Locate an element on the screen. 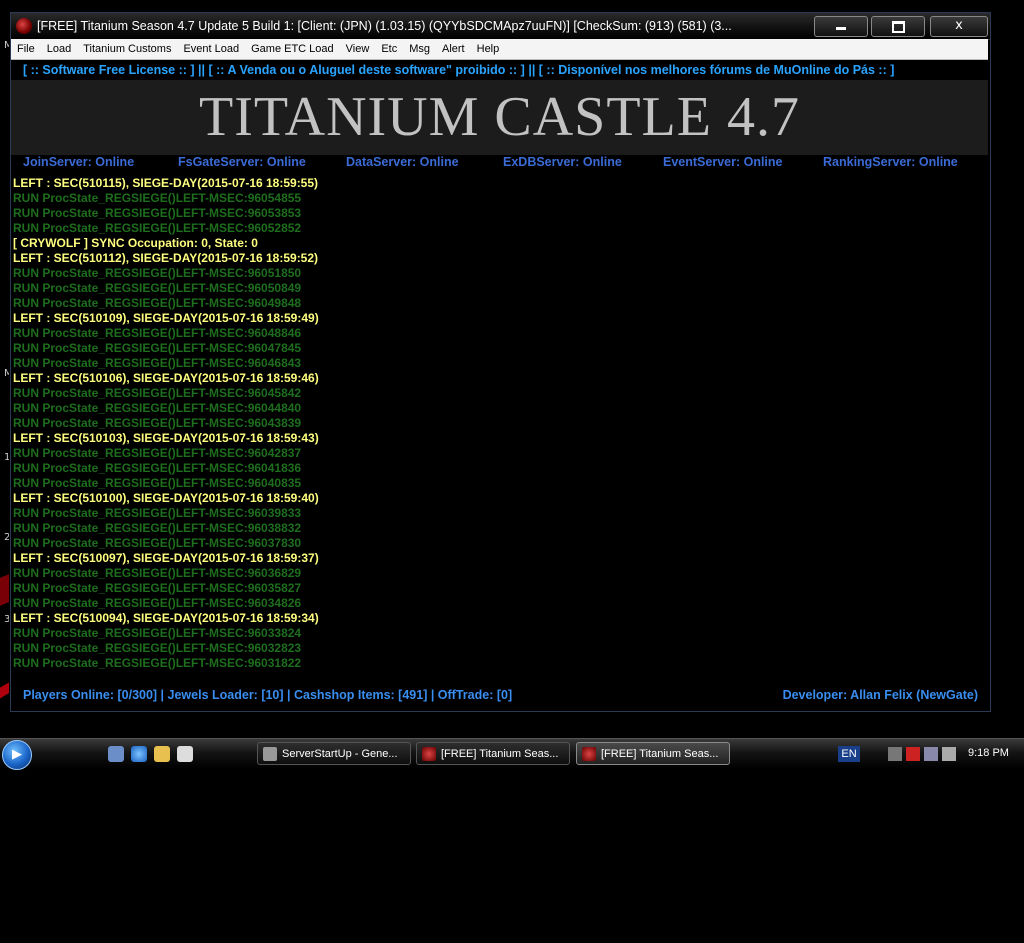 The height and width of the screenshot is (943, 1024). server-status: JoinServer: Online is located at coordinates (79, 162).